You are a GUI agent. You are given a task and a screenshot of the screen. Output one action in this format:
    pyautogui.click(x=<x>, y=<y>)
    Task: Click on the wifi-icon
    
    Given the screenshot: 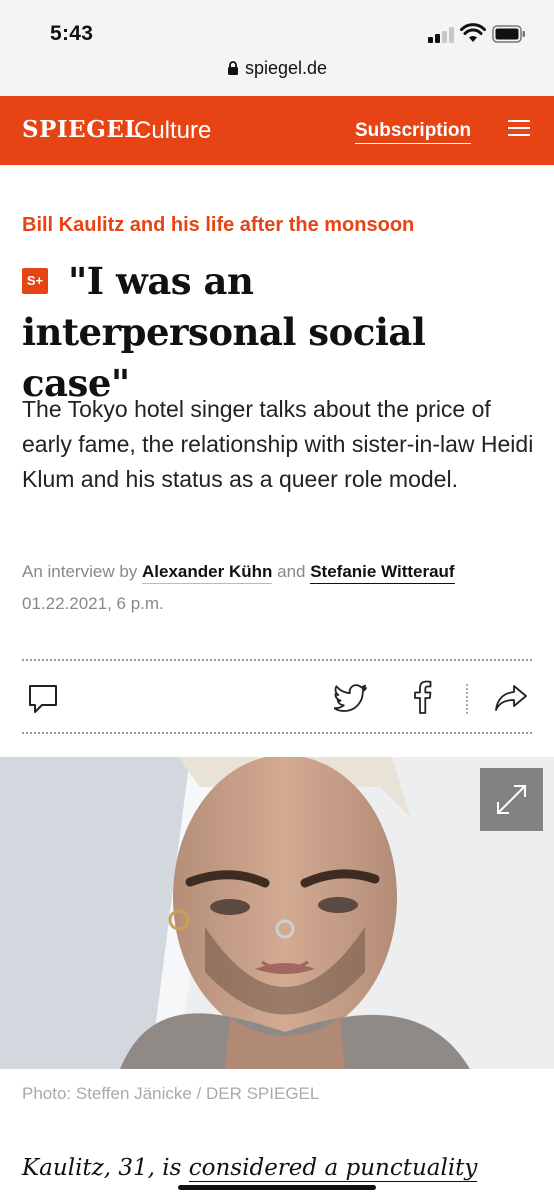 What is the action you would take?
    pyautogui.click(x=473, y=32)
    